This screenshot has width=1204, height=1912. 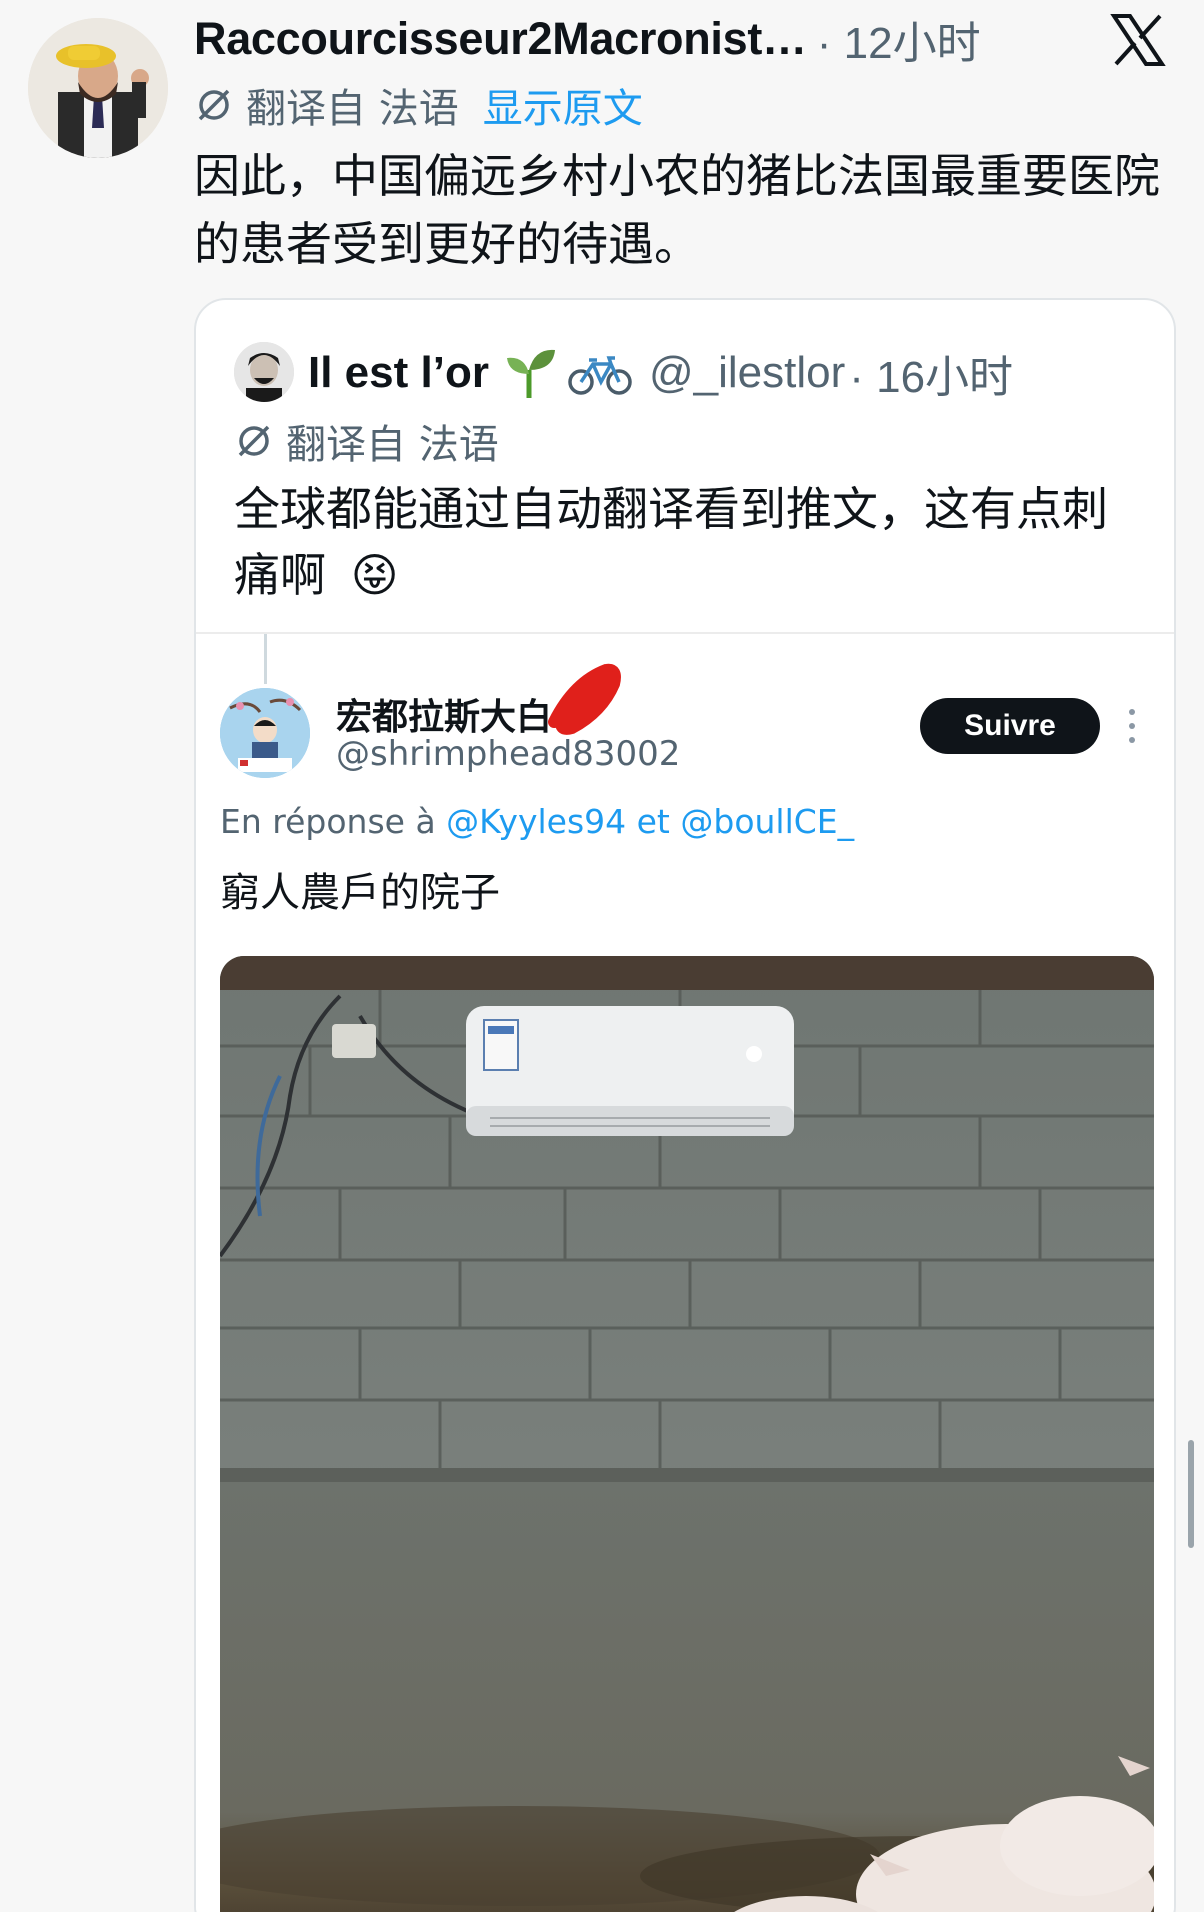 What do you see at coordinates (1191, 1494) in the screenshot?
I see `scrollbar-thumb` at bounding box center [1191, 1494].